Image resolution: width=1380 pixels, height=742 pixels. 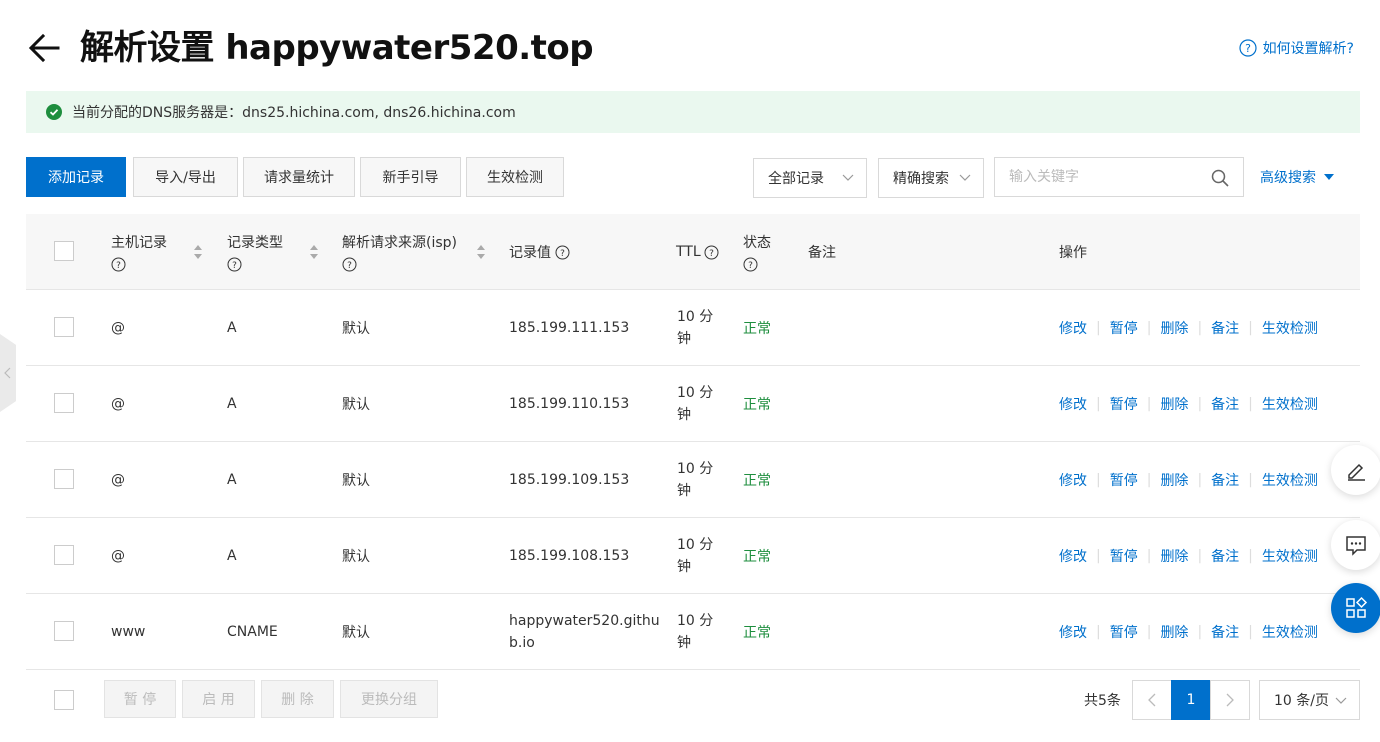 I want to click on back-arrow-icon, so click(x=44, y=48).